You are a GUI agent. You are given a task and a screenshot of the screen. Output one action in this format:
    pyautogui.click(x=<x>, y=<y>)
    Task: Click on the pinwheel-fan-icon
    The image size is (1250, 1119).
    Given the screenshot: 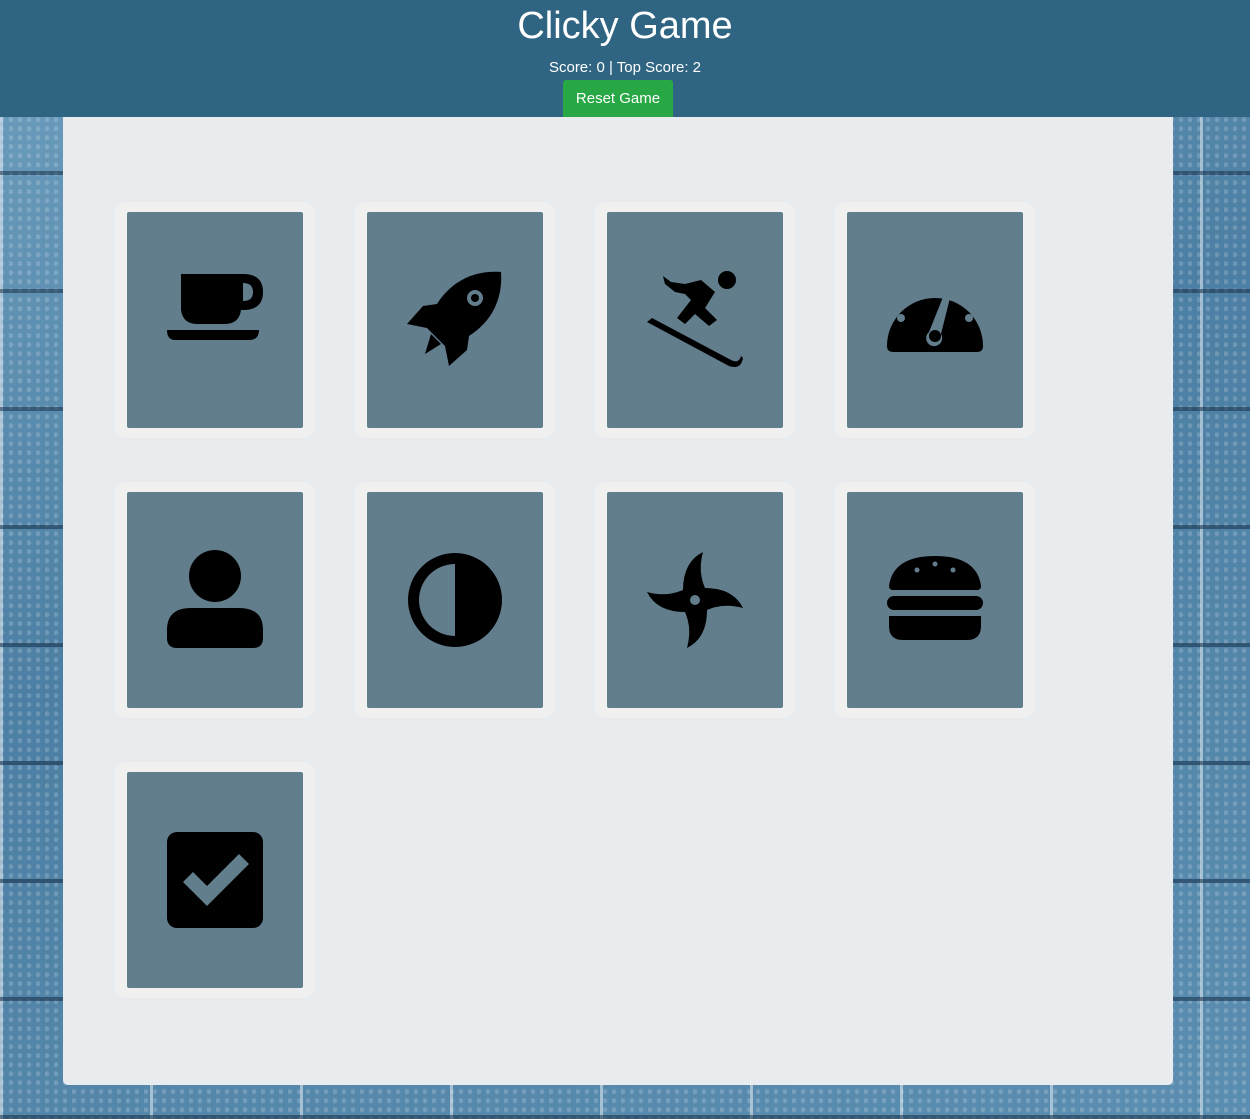 What is the action you would take?
    pyautogui.click(x=695, y=600)
    